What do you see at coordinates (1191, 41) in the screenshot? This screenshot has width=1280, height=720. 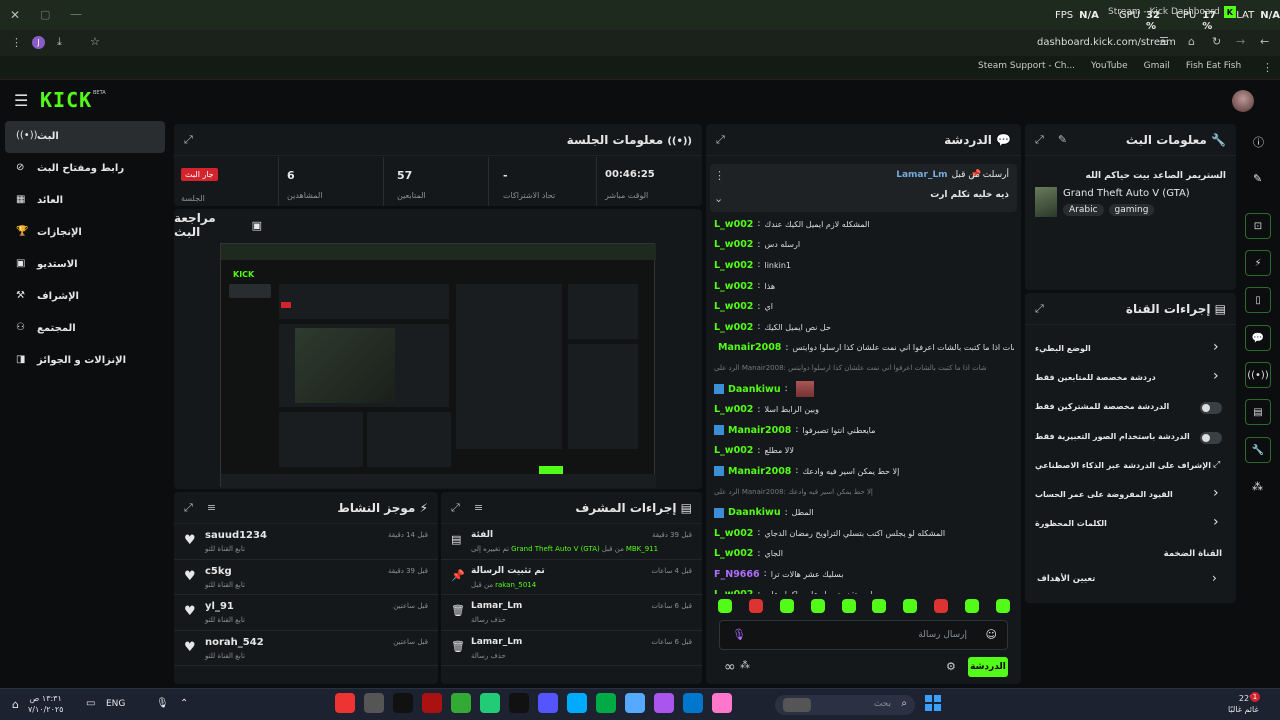 I see `home-icon: ⌂` at bounding box center [1191, 41].